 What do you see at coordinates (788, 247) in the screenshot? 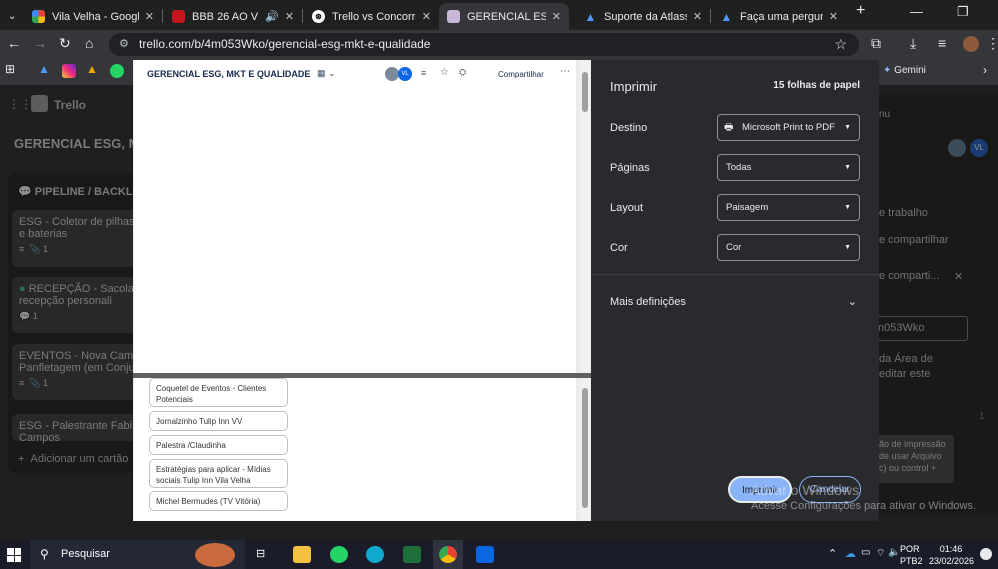
I see `color-select: Cor ▼` at bounding box center [788, 247].